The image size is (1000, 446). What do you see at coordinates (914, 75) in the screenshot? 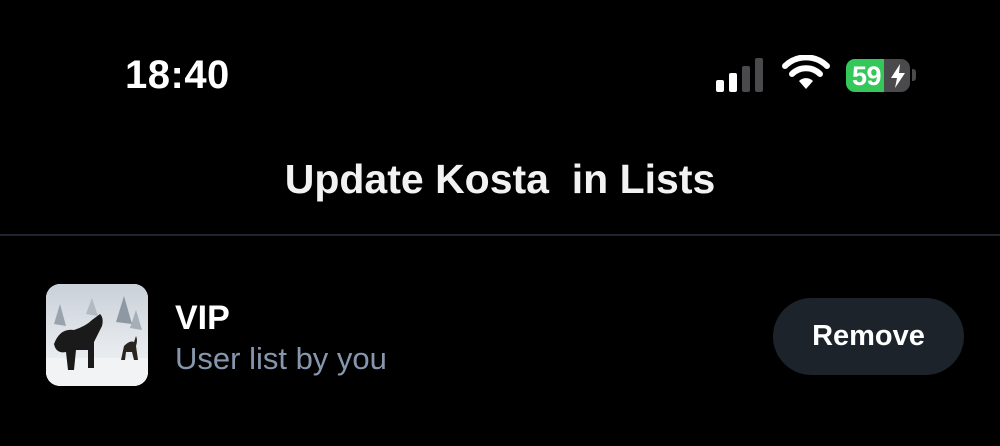
I see `battery-nub` at bounding box center [914, 75].